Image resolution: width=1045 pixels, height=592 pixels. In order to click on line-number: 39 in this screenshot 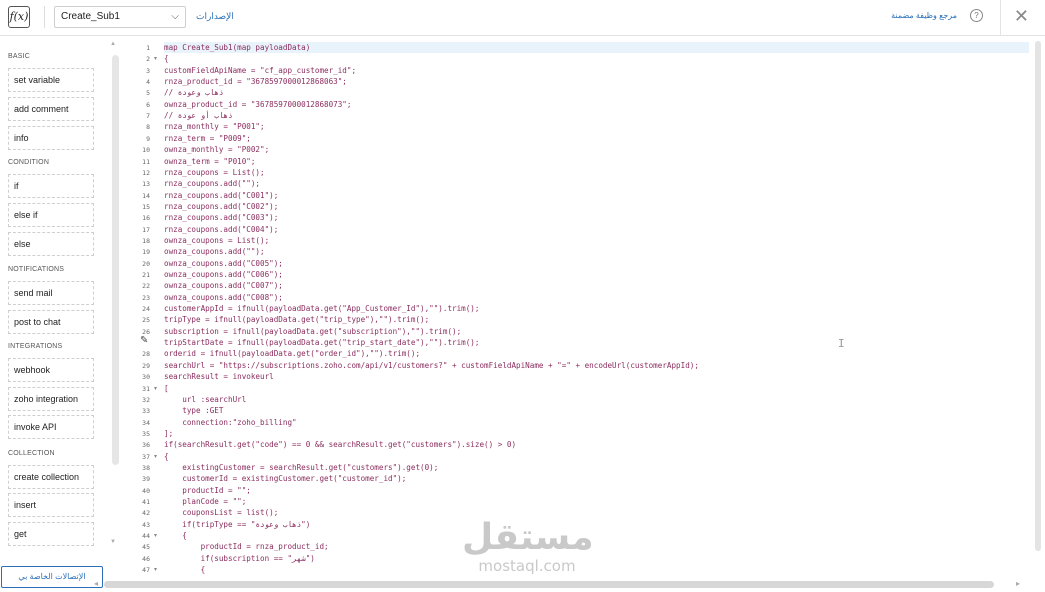, I will do `click(146, 479)`.